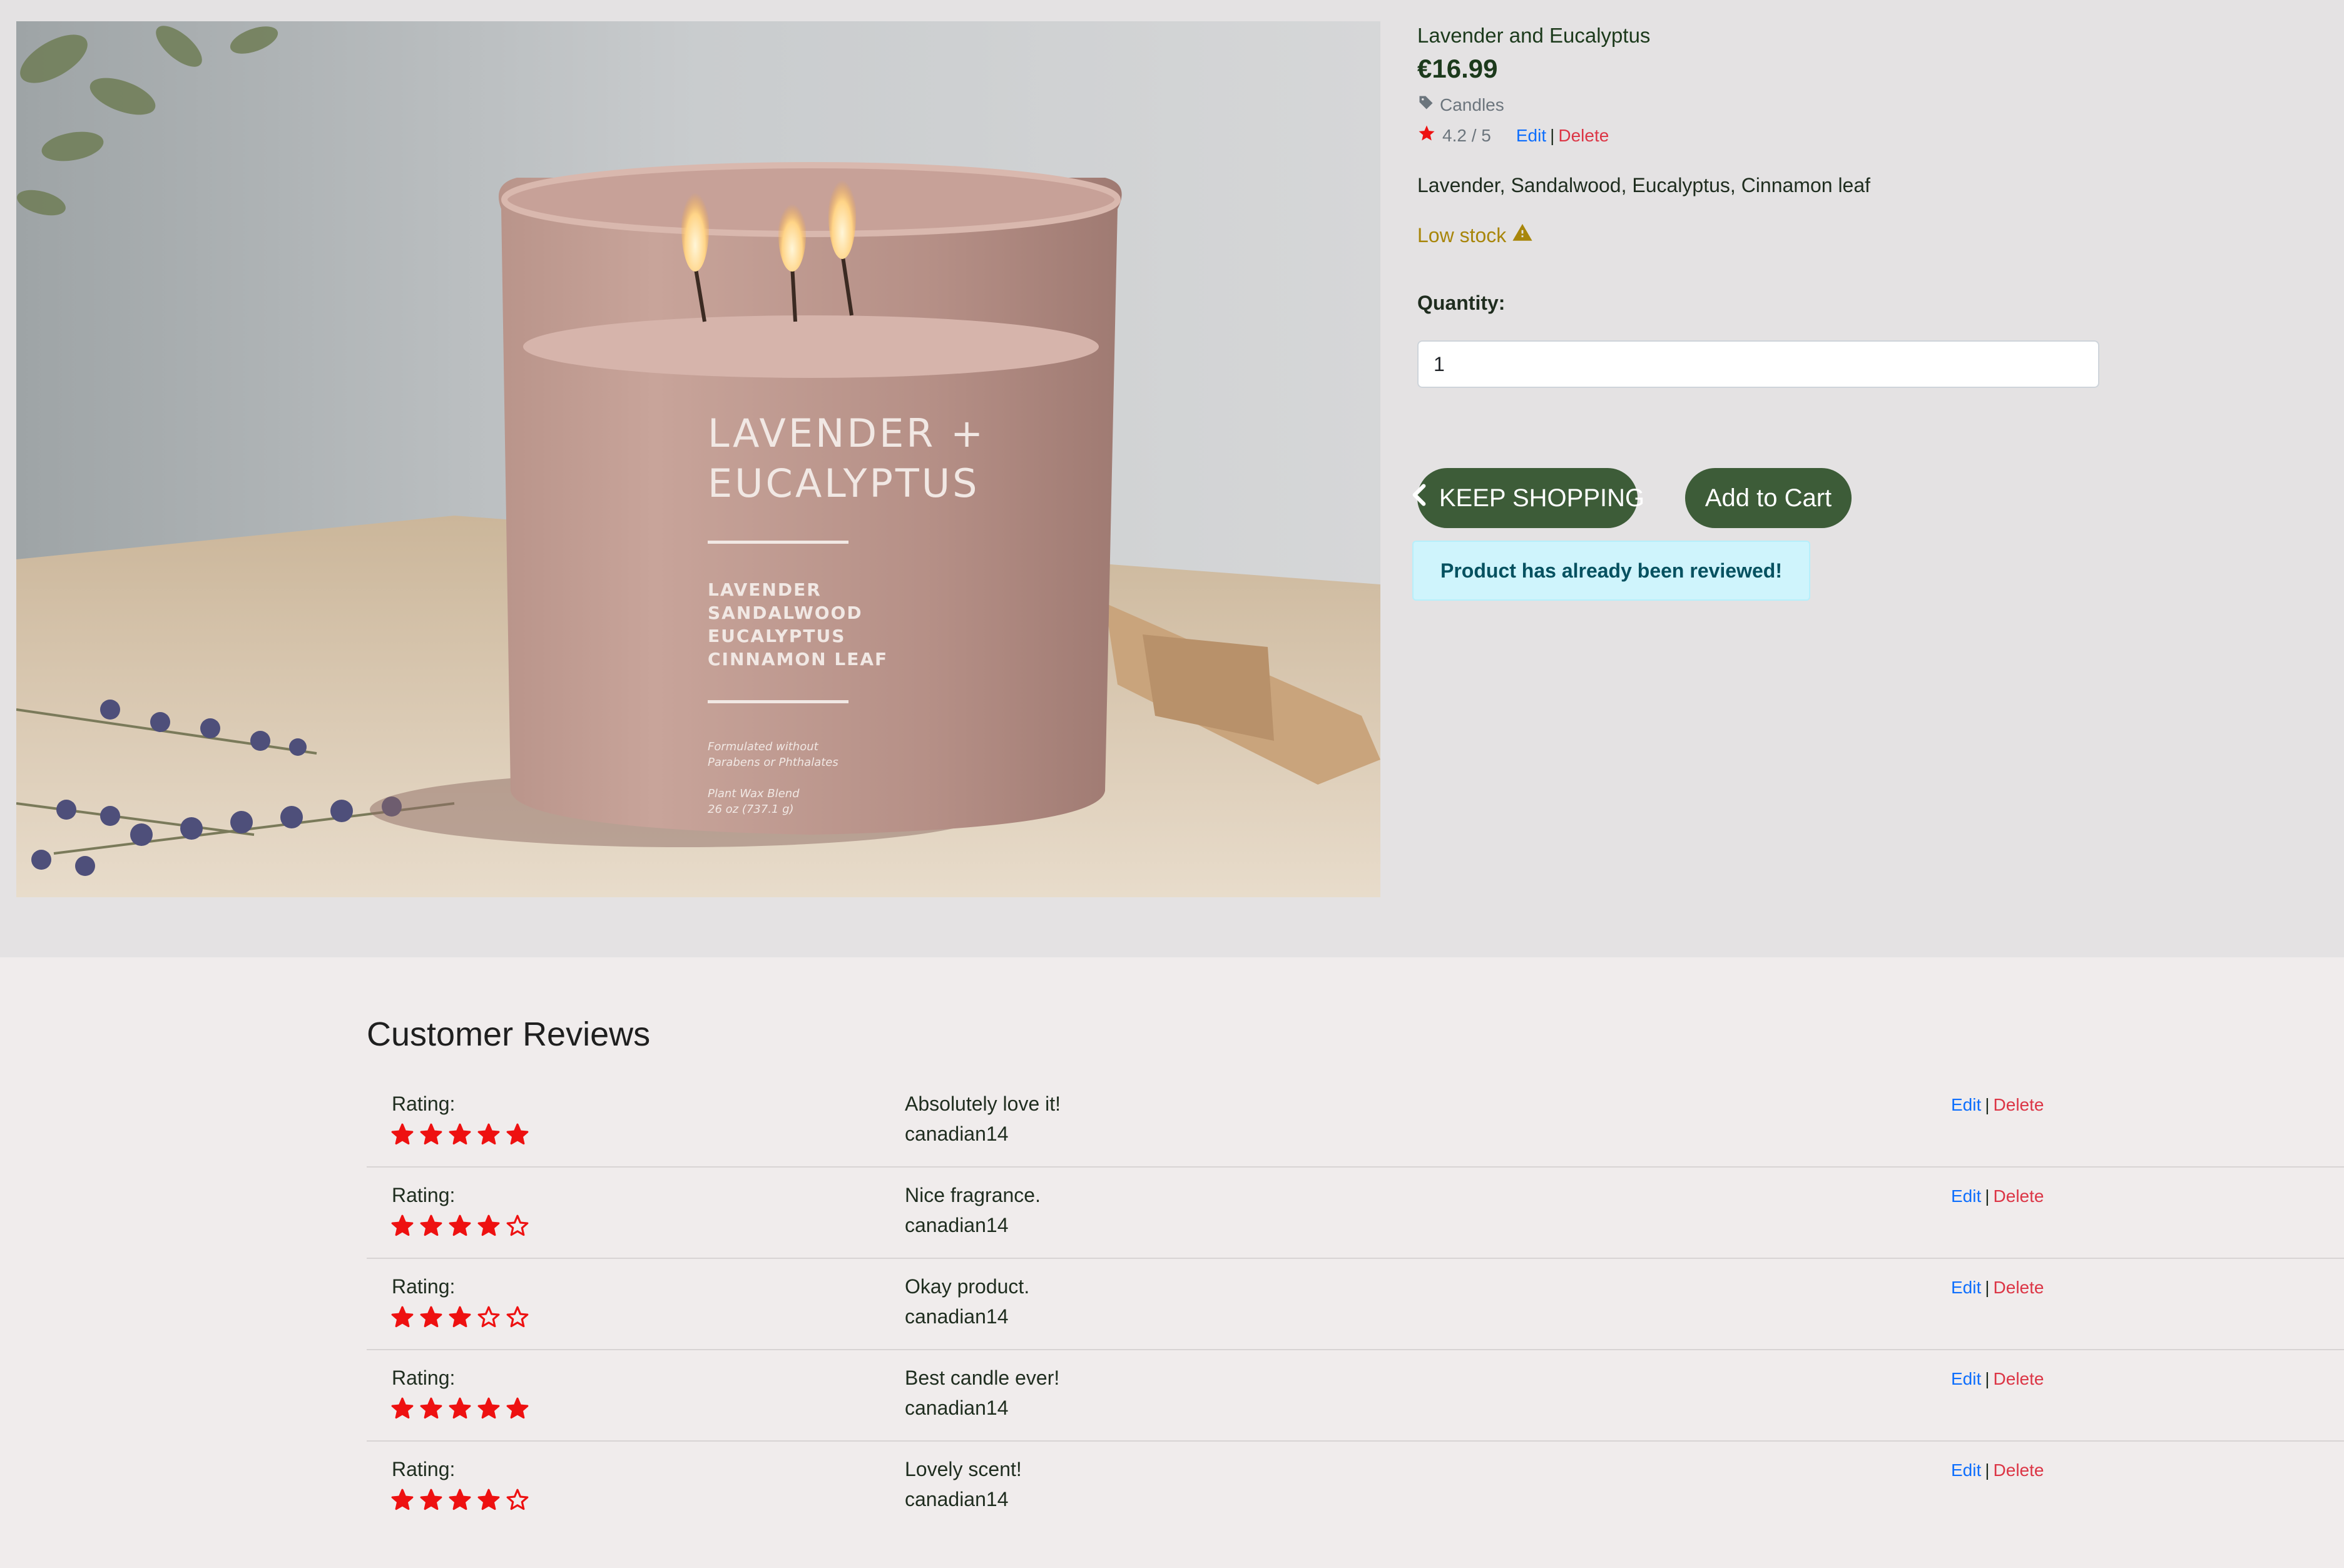  I want to click on svg-text: LAVENDER, so click(765, 589).